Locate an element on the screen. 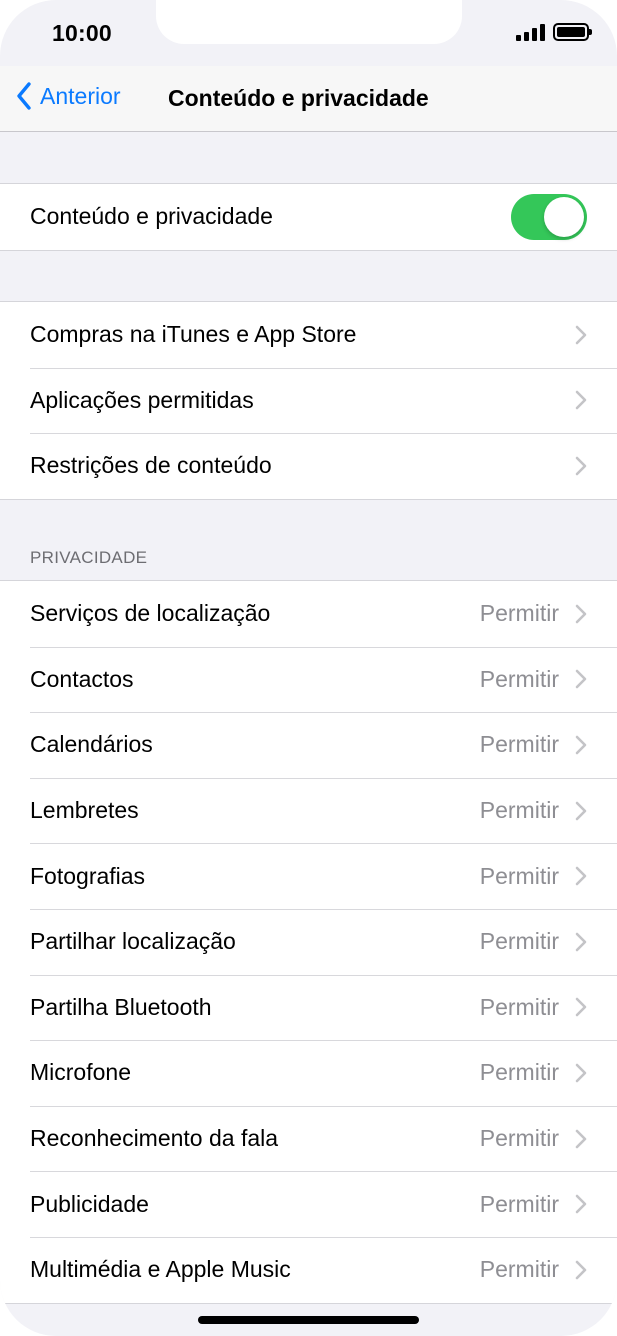 This screenshot has height=1336, width=617. list-item-label: Compras na iTunes e App Store is located at coordinates (193, 334).